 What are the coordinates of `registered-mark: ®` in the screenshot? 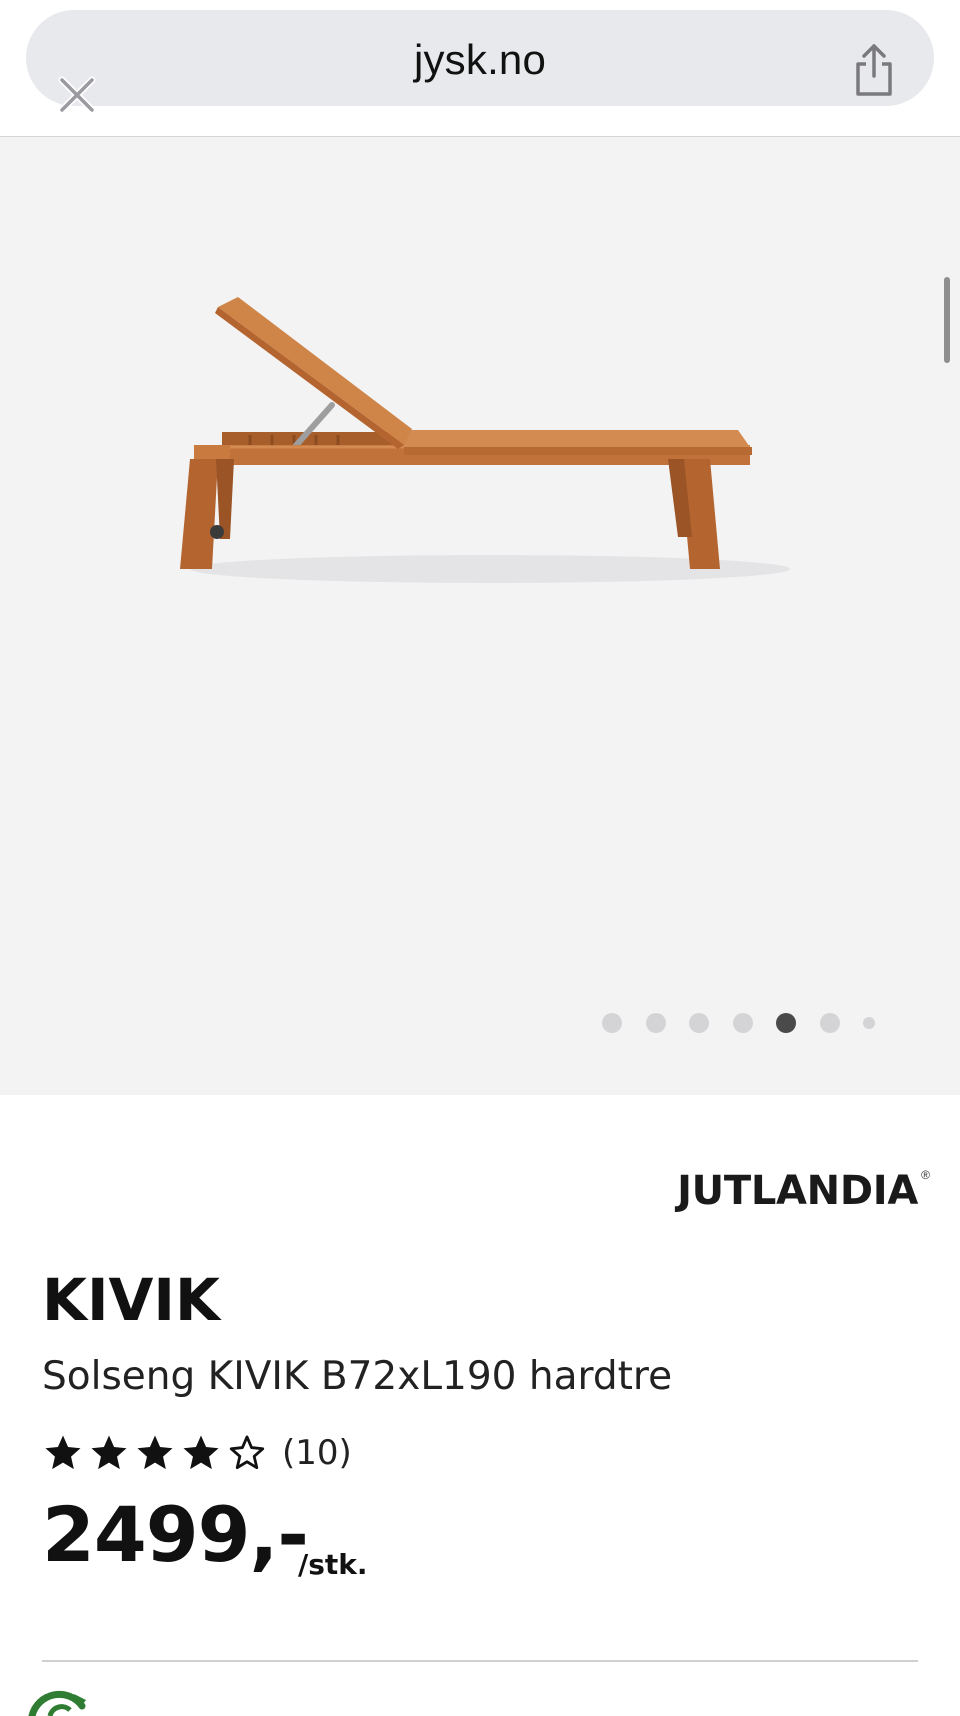 It's located at (925, 1175).